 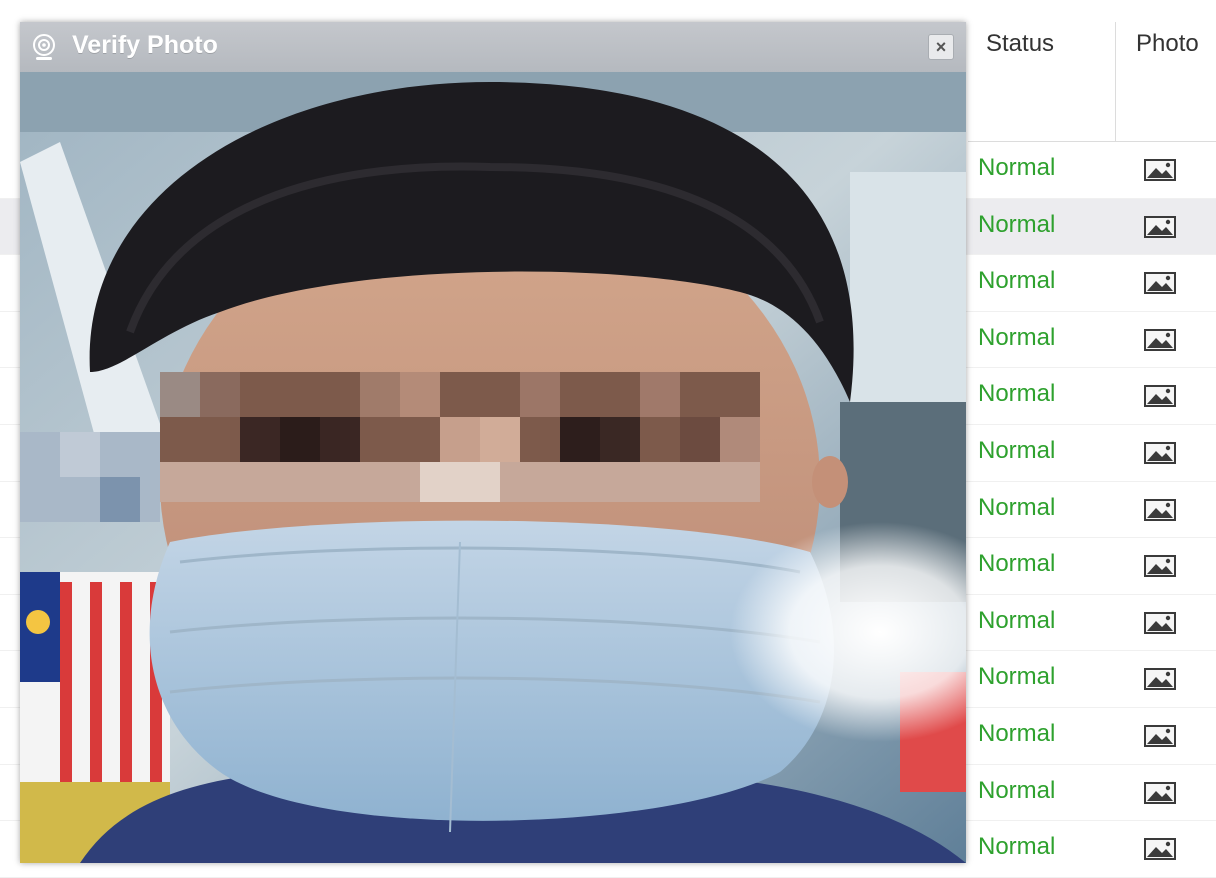 I want to click on column-header-photo: Photo, so click(x=1166, y=82).